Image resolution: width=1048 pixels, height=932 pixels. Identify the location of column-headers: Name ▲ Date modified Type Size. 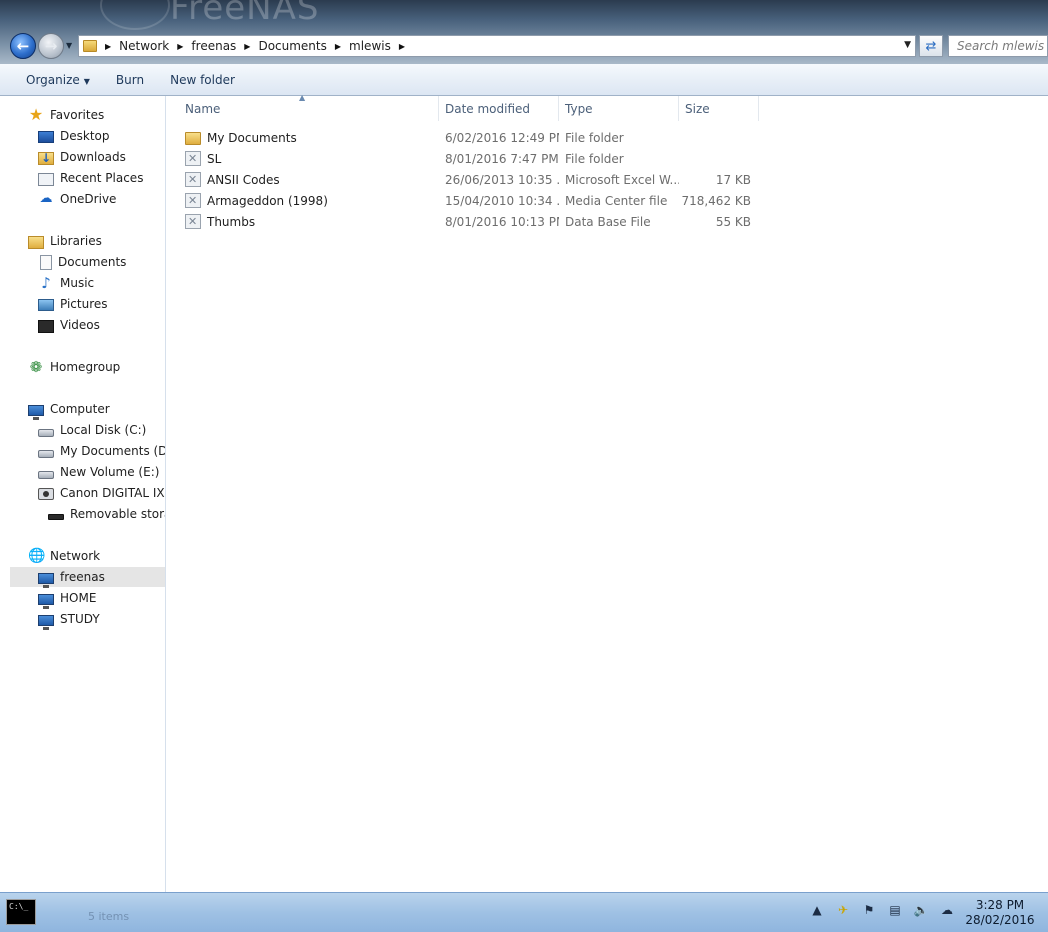
(469, 107).